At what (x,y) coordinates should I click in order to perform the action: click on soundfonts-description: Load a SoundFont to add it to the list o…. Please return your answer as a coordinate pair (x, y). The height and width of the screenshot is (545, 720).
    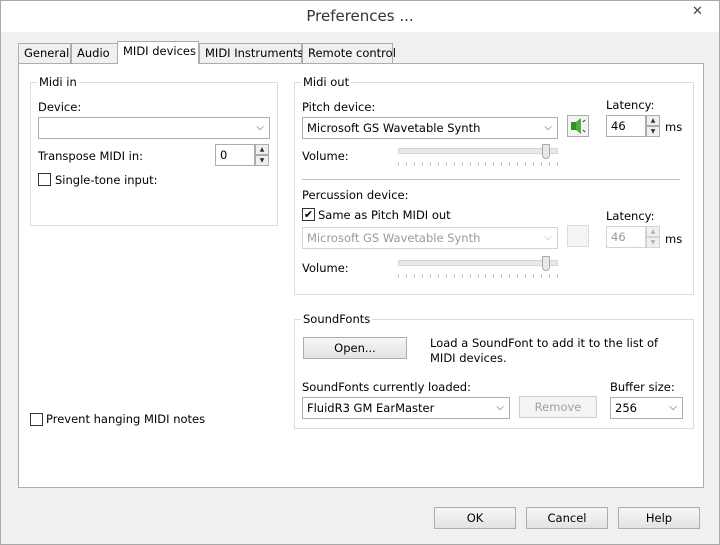
    Looking at the image, I should click on (544, 350).